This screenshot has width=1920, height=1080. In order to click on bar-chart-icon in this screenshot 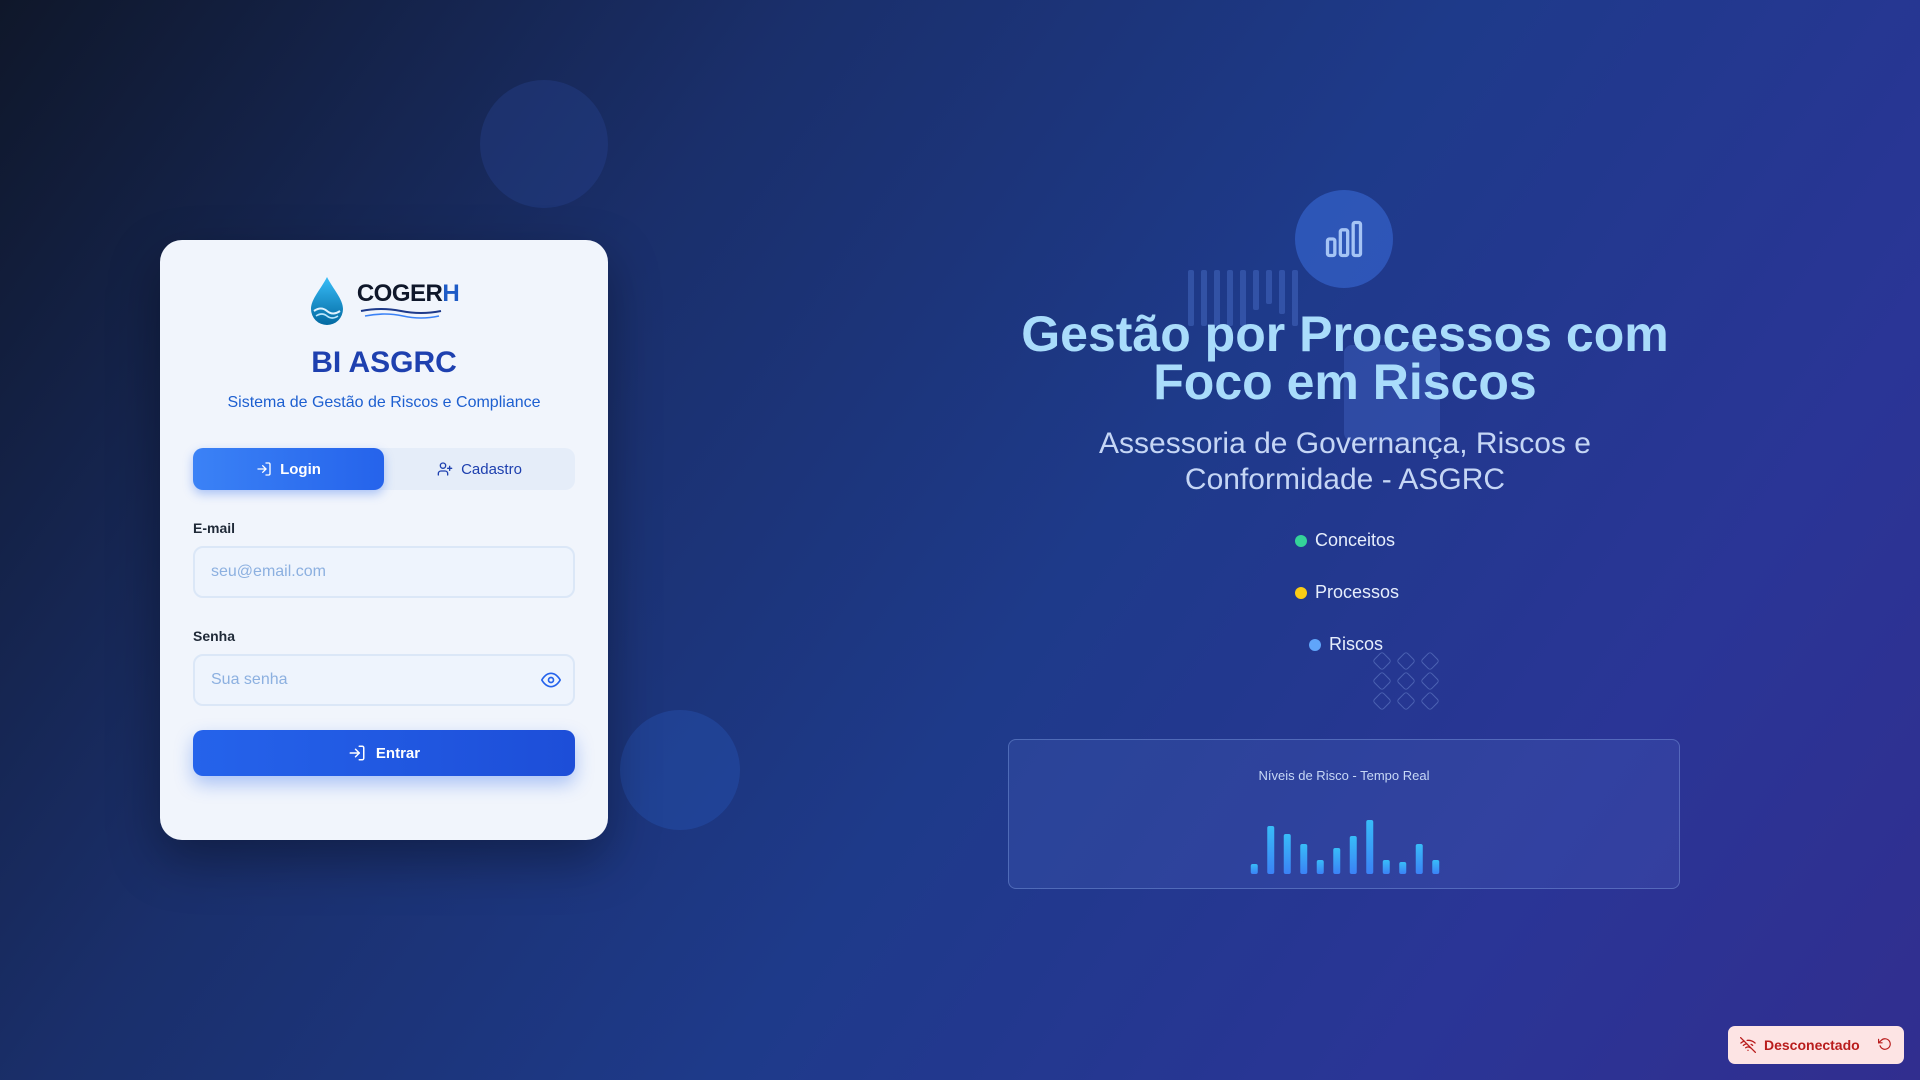, I will do `click(1344, 239)`.